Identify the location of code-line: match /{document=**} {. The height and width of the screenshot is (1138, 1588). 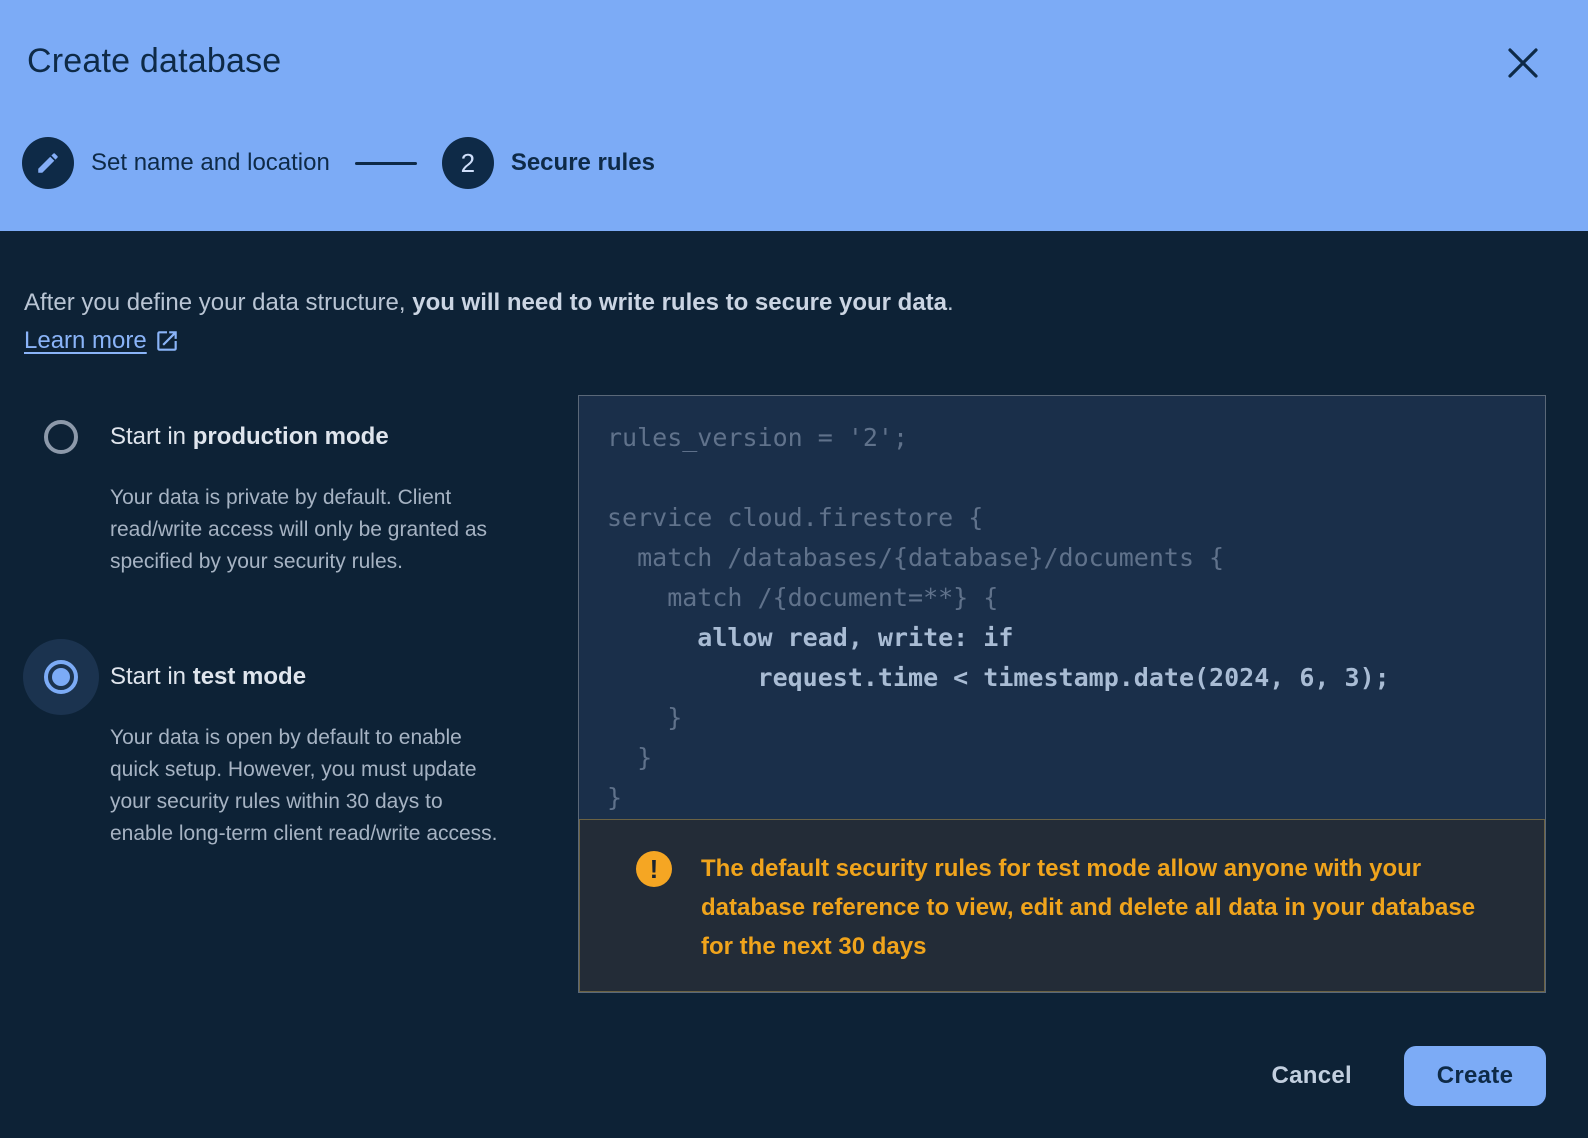
(803, 597).